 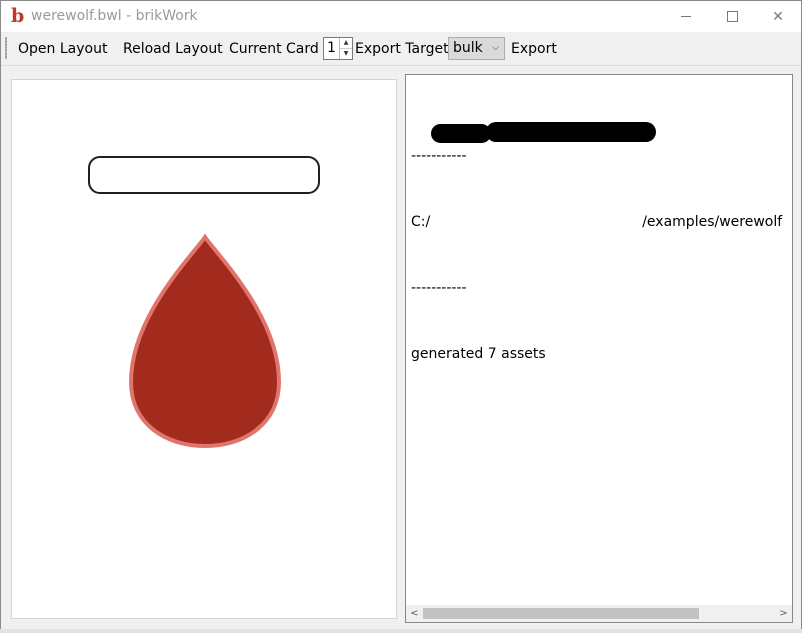 I want to click on open-layout-button: Open Layout, so click(x=62, y=49).